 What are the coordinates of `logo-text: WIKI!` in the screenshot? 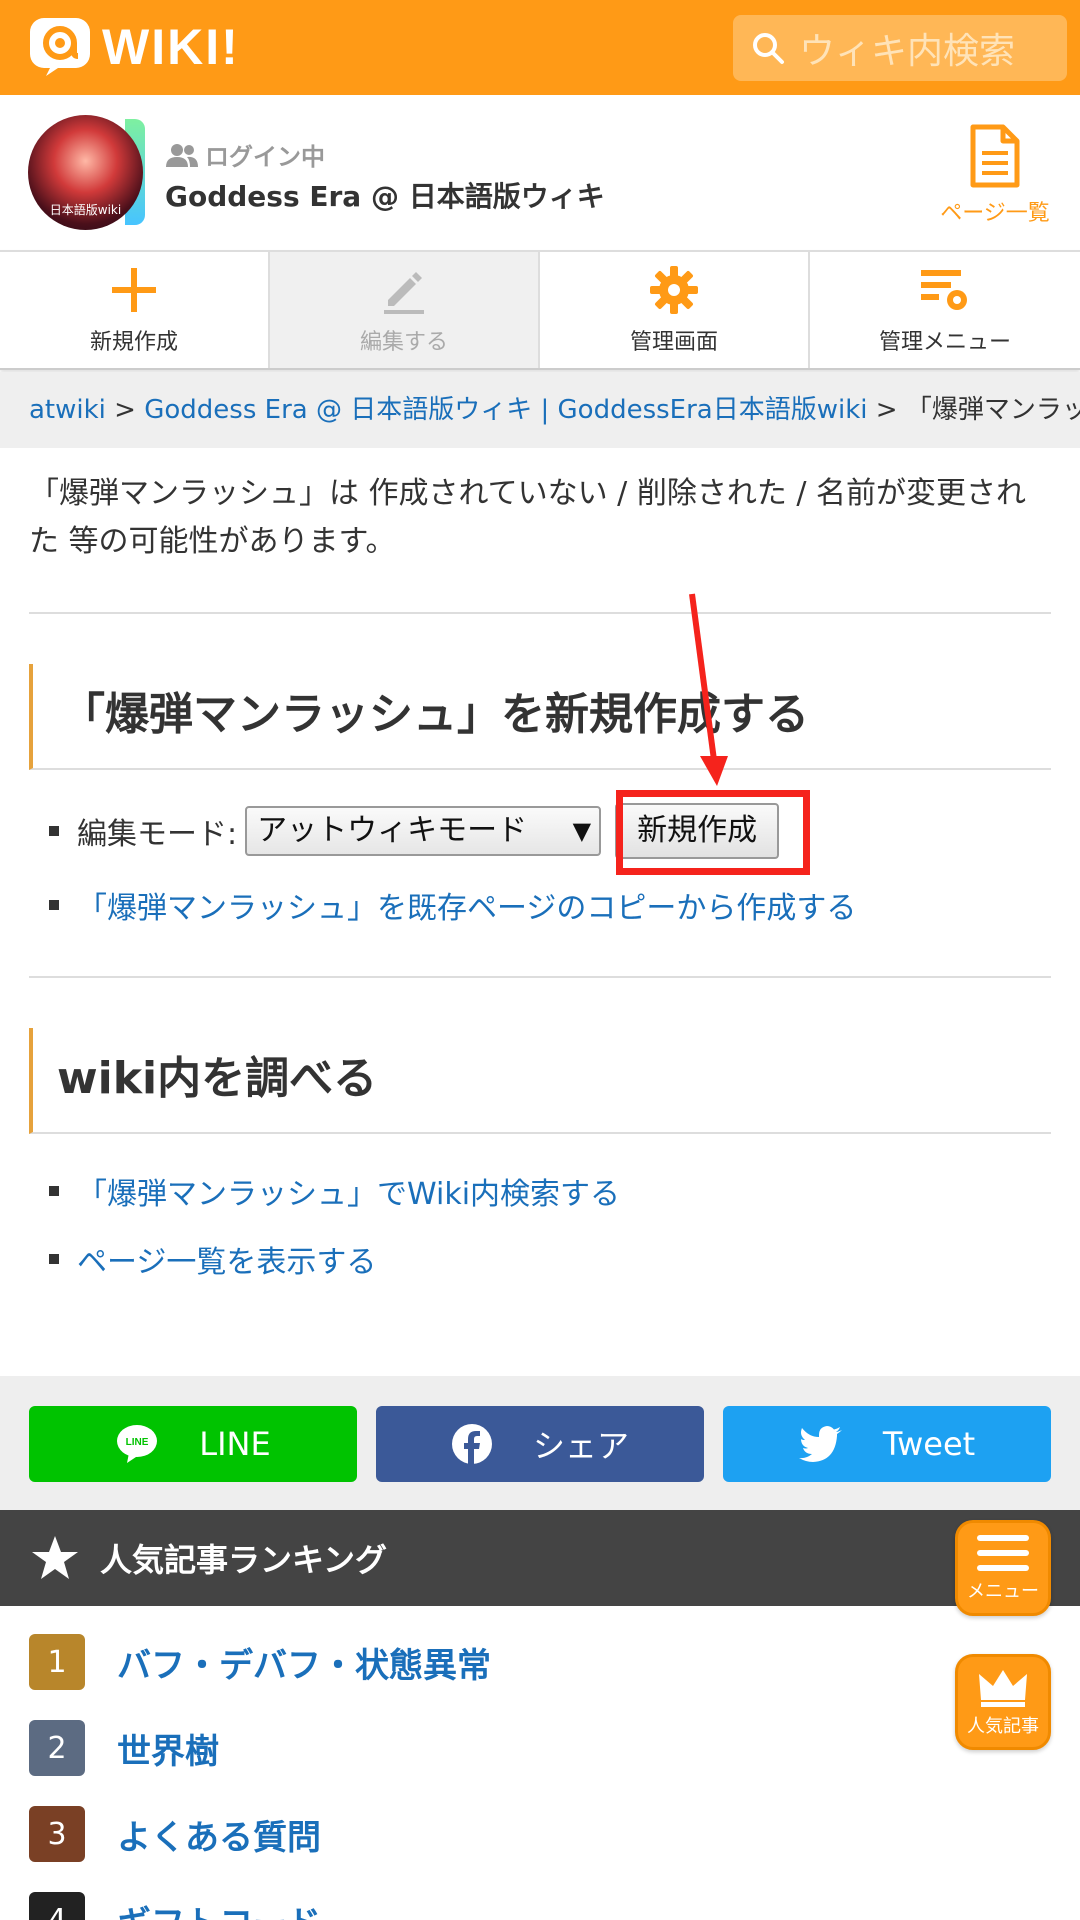 It's located at (171, 47).